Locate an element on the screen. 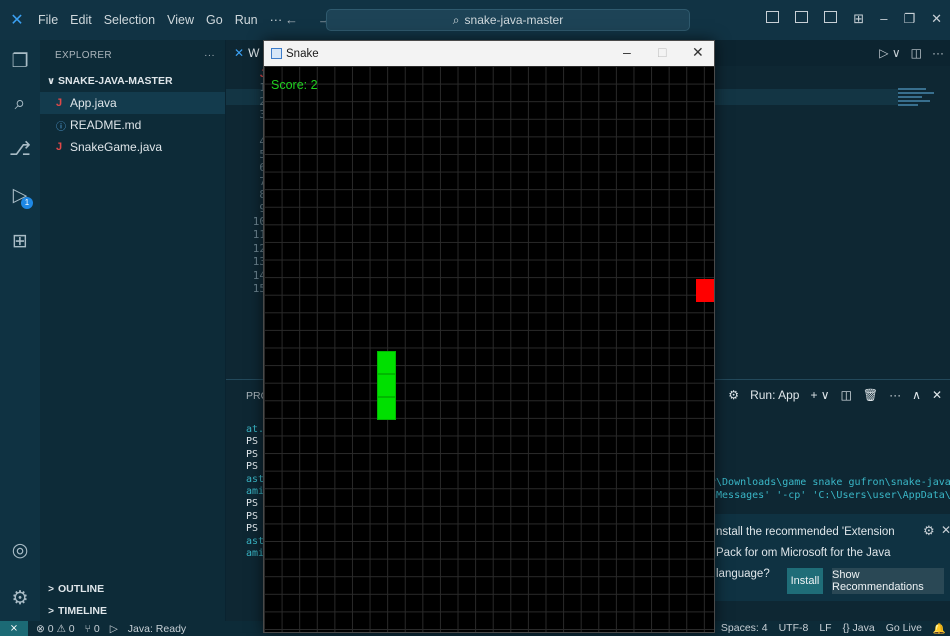 The image size is (950, 636). window-controls: ⊞ – ❐ ✕ is located at coordinates (854, 19).